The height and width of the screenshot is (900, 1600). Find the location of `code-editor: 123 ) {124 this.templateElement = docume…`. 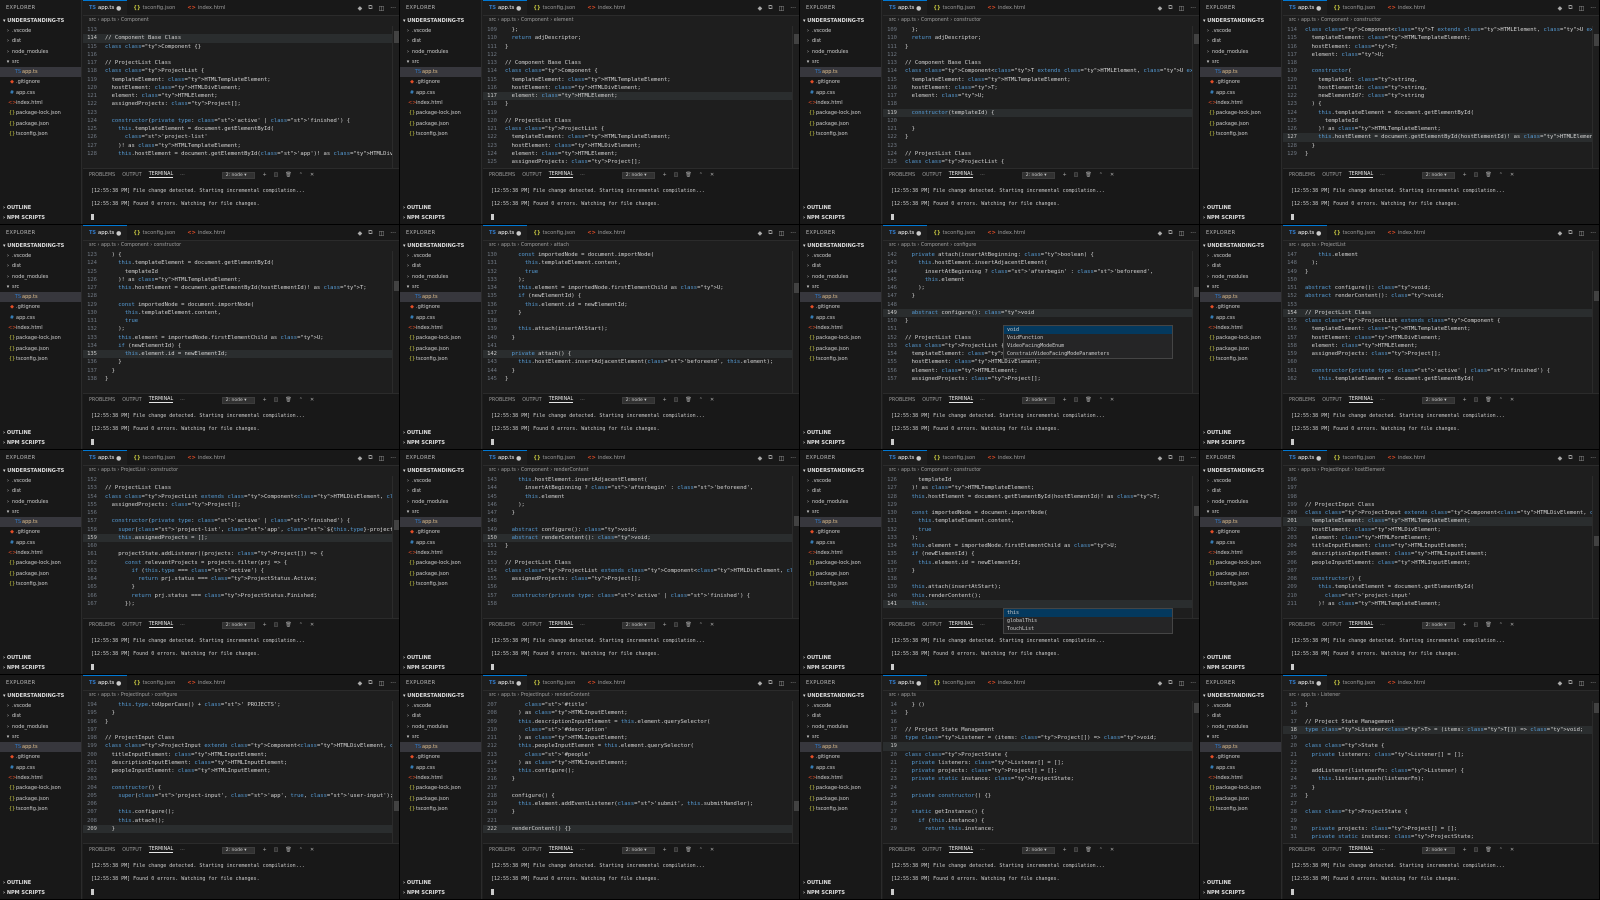

code-editor: 123 ) {124 this.templateElement = docume… is located at coordinates (241, 322).